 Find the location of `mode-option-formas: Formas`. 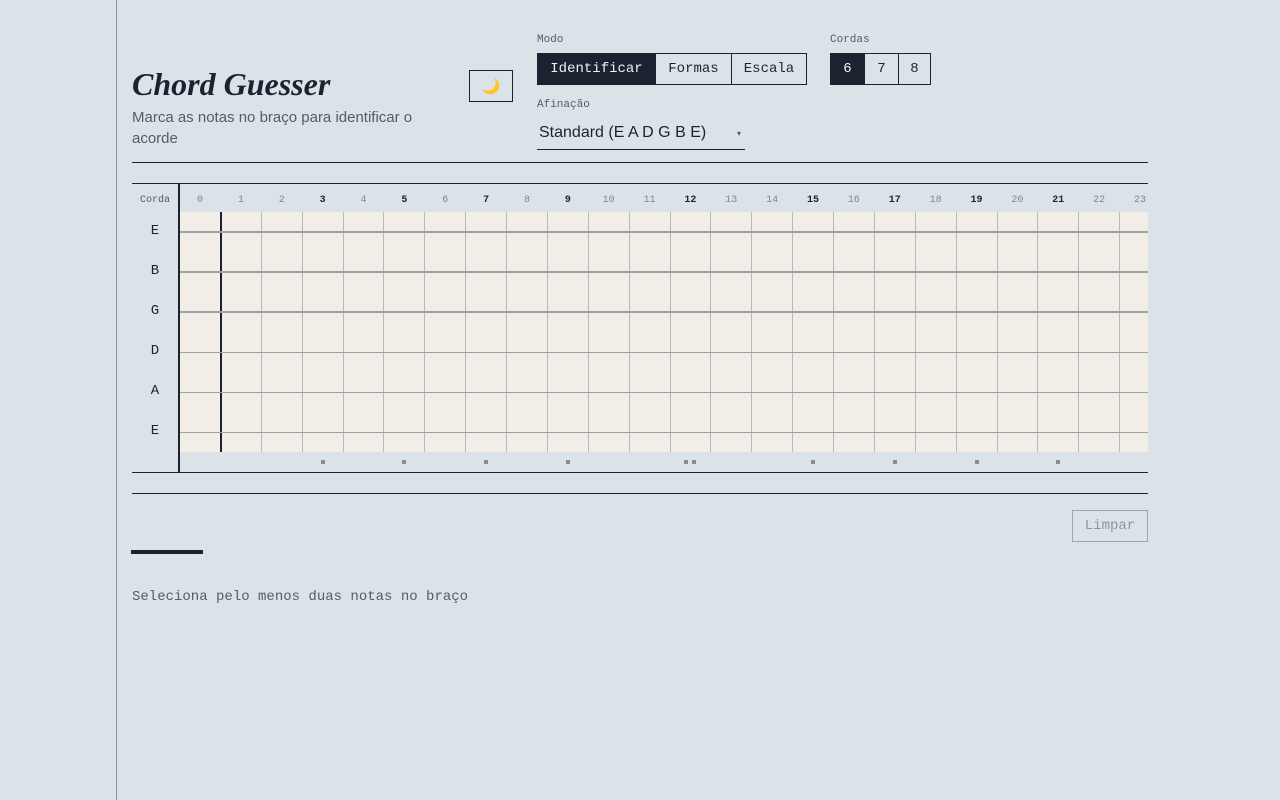

mode-option-formas: Formas is located at coordinates (693, 69).